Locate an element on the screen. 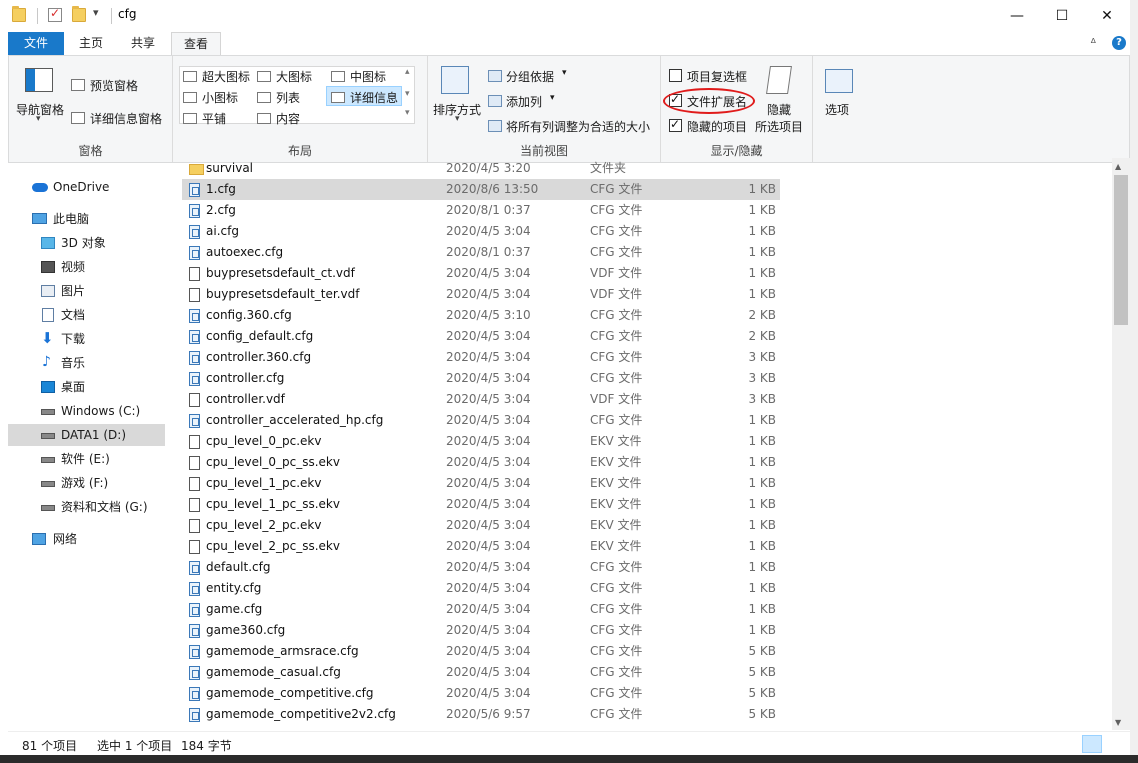  group-by-button: 分组依据 is located at coordinates (530, 76).